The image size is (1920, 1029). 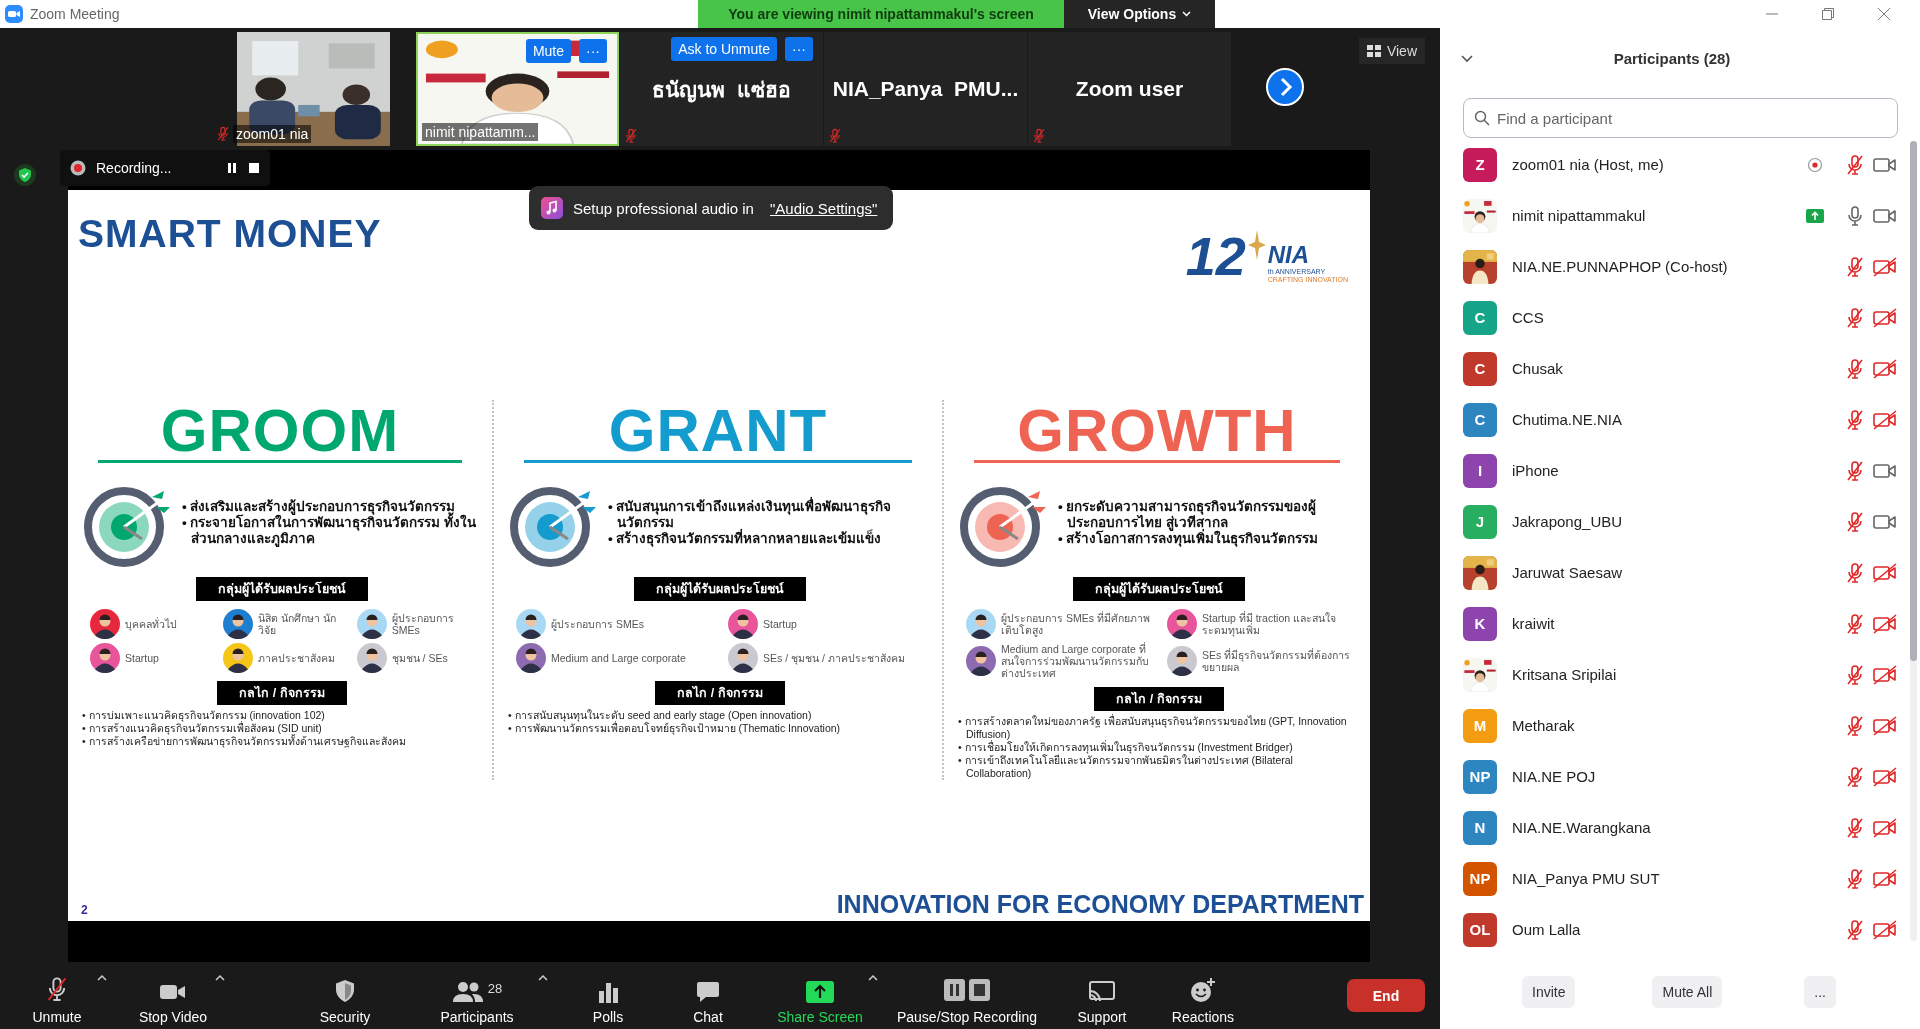 What do you see at coordinates (1480, 929) in the screenshot?
I see `avatar: OL` at bounding box center [1480, 929].